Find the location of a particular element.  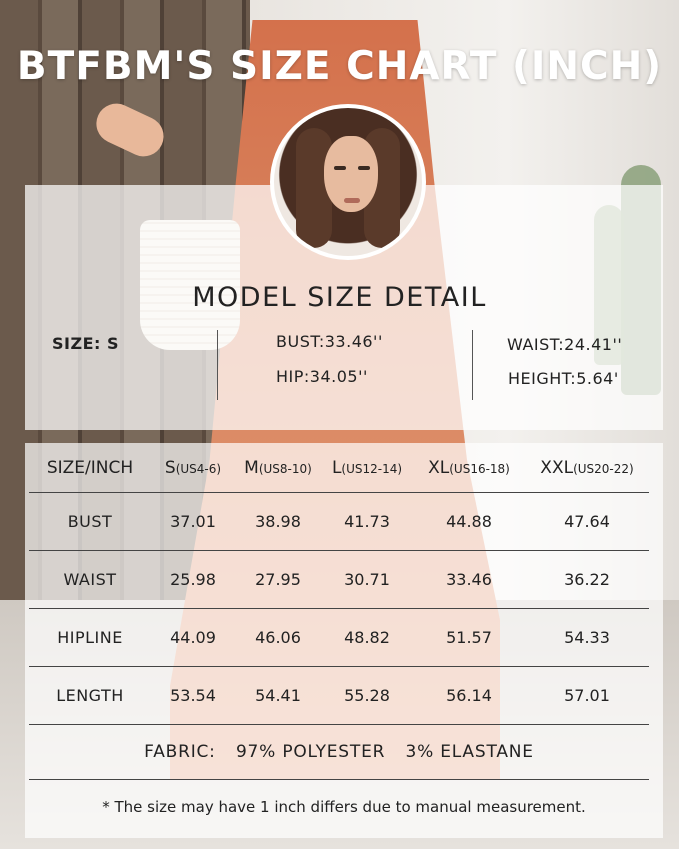

table-cell: 30.71 is located at coordinates (367, 579).